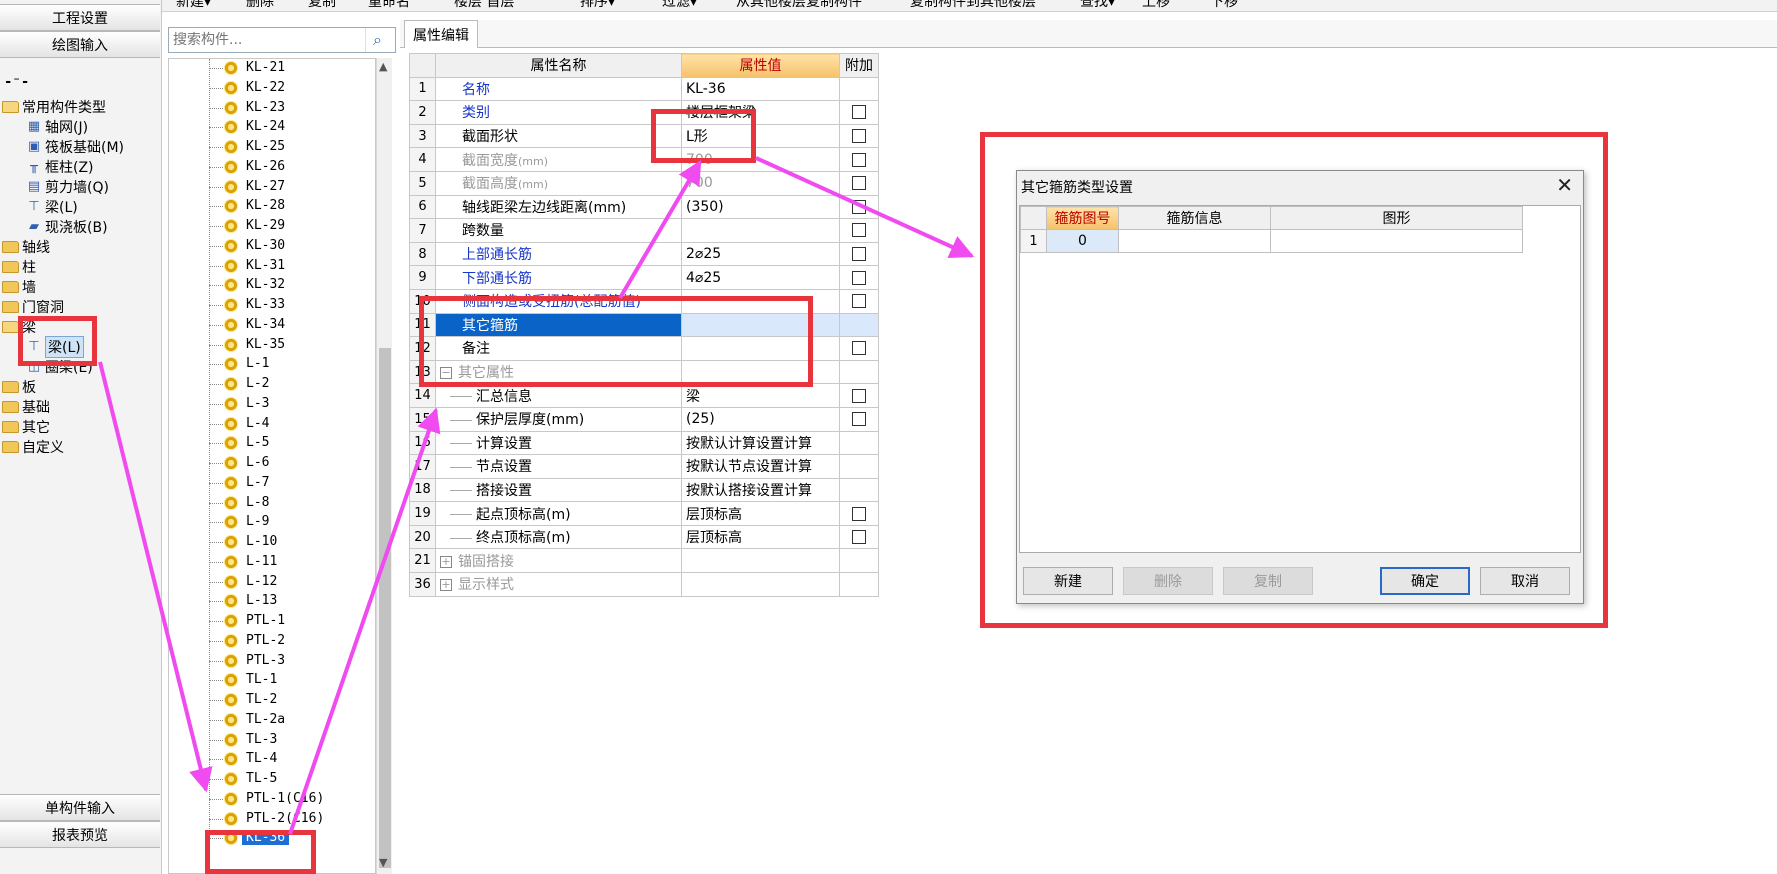 Image resolution: width=1777 pixels, height=874 pixels. What do you see at coordinates (558, 183) in the screenshot?
I see `property-name-cell: 截面高度(mm)` at bounding box center [558, 183].